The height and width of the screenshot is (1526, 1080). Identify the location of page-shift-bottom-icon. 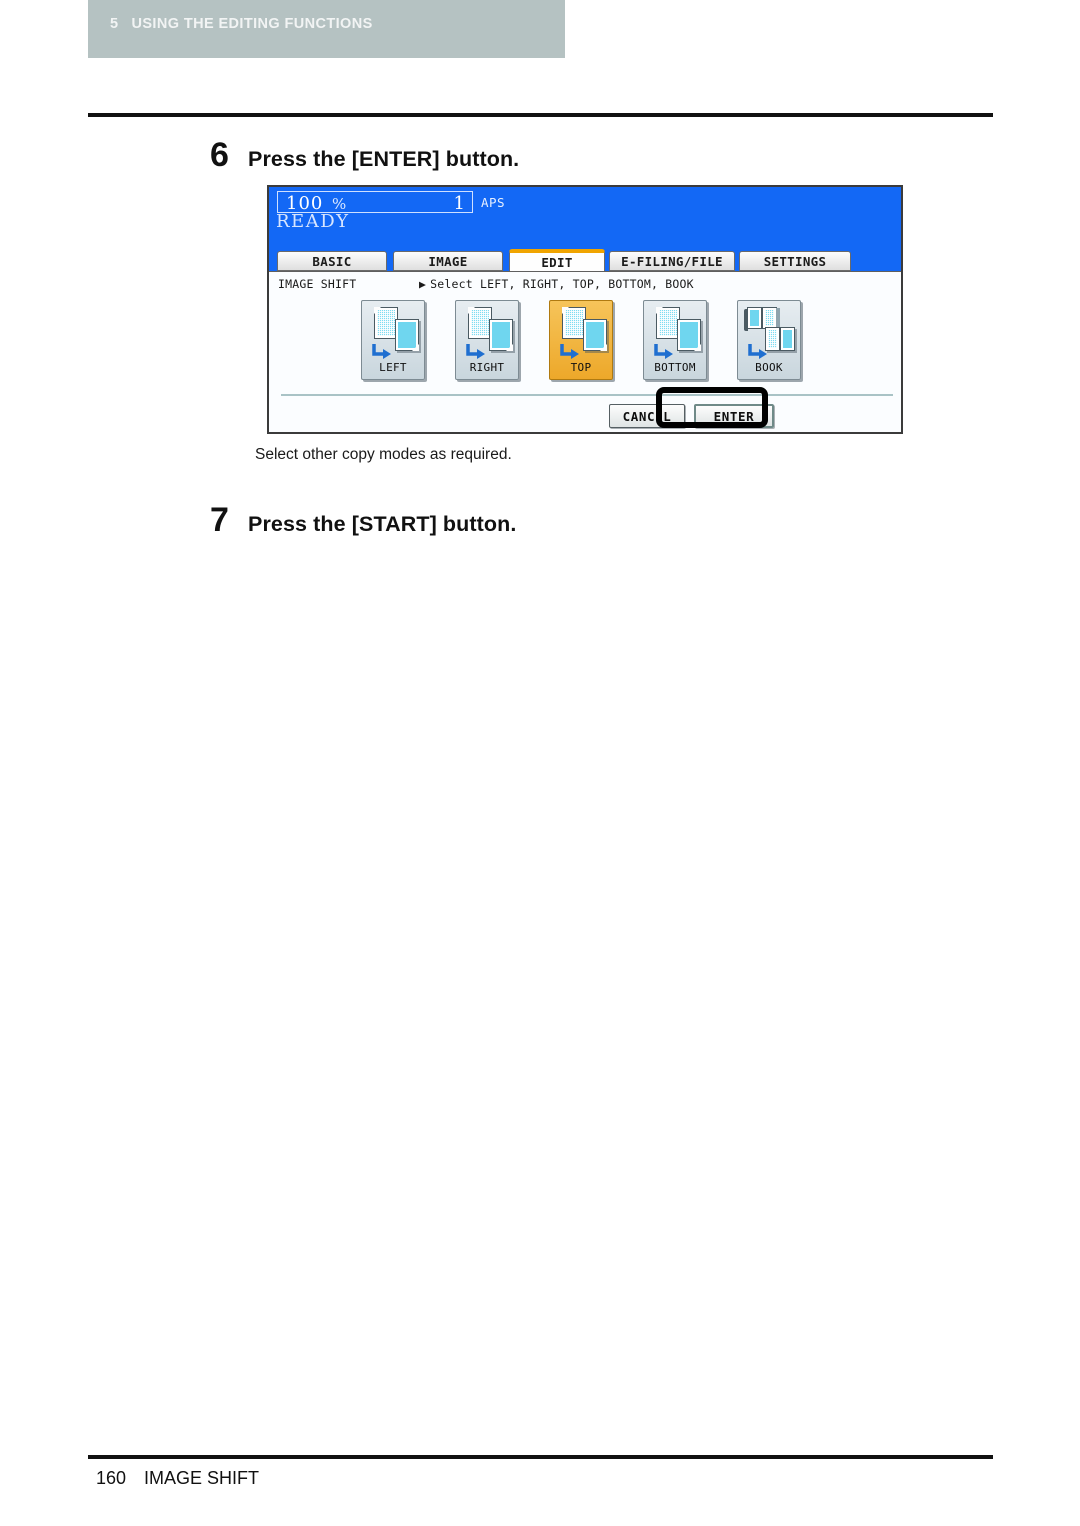
(675, 333).